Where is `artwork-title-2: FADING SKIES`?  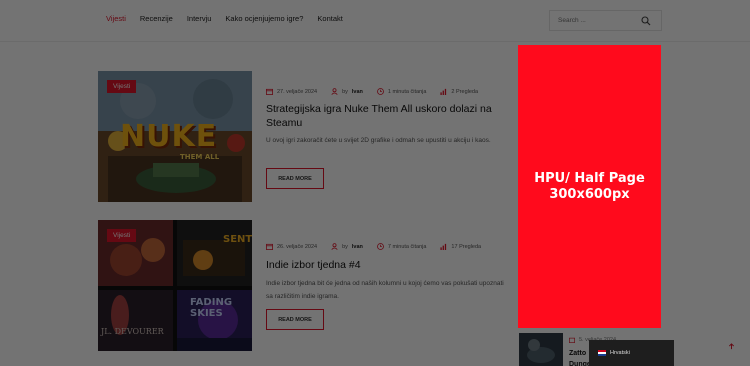
artwork-title-2: FADING SKIES is located at coordinates (211, 308).